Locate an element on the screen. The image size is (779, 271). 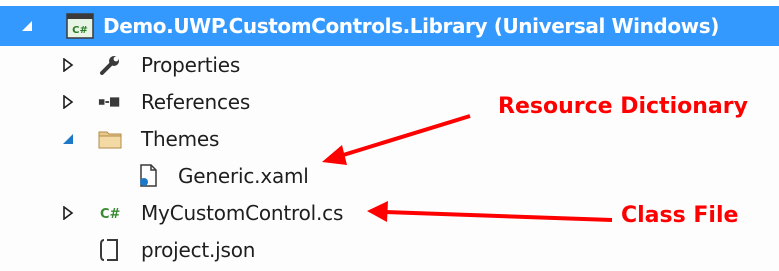
wrench-icon is located at coordinates (110, 65).